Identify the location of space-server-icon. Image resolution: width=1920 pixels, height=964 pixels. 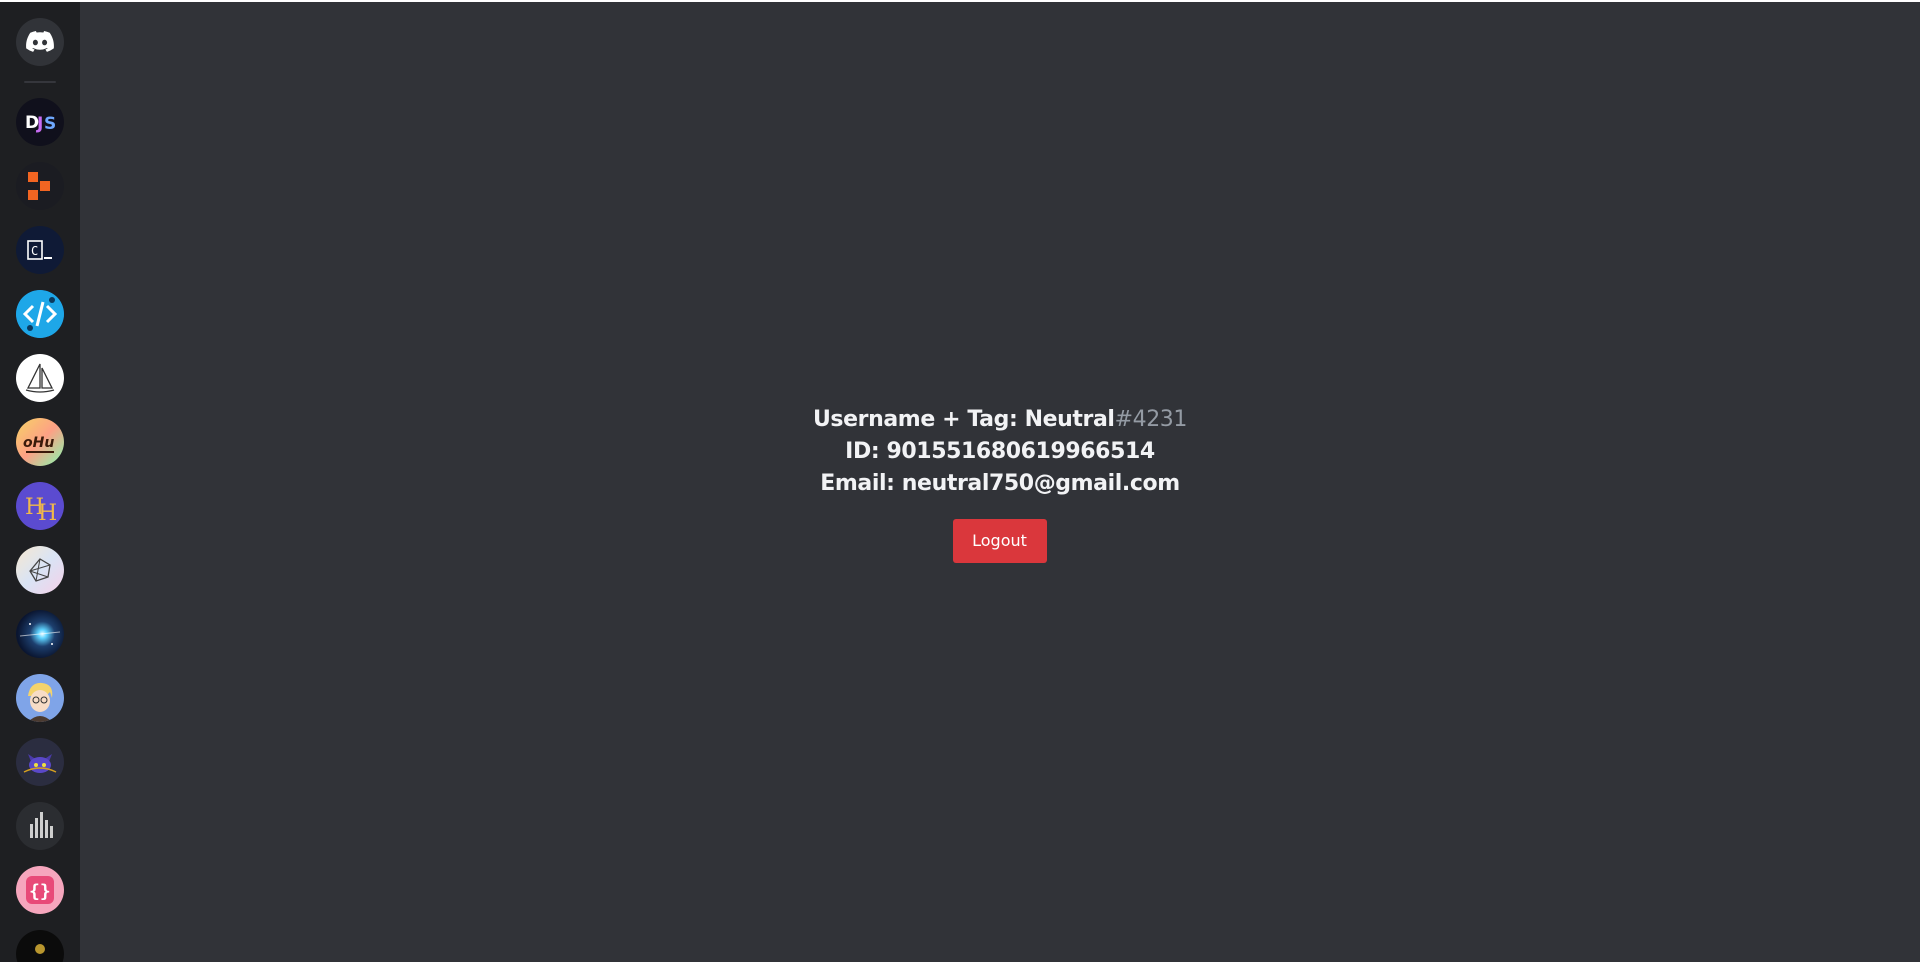
(40, 634).